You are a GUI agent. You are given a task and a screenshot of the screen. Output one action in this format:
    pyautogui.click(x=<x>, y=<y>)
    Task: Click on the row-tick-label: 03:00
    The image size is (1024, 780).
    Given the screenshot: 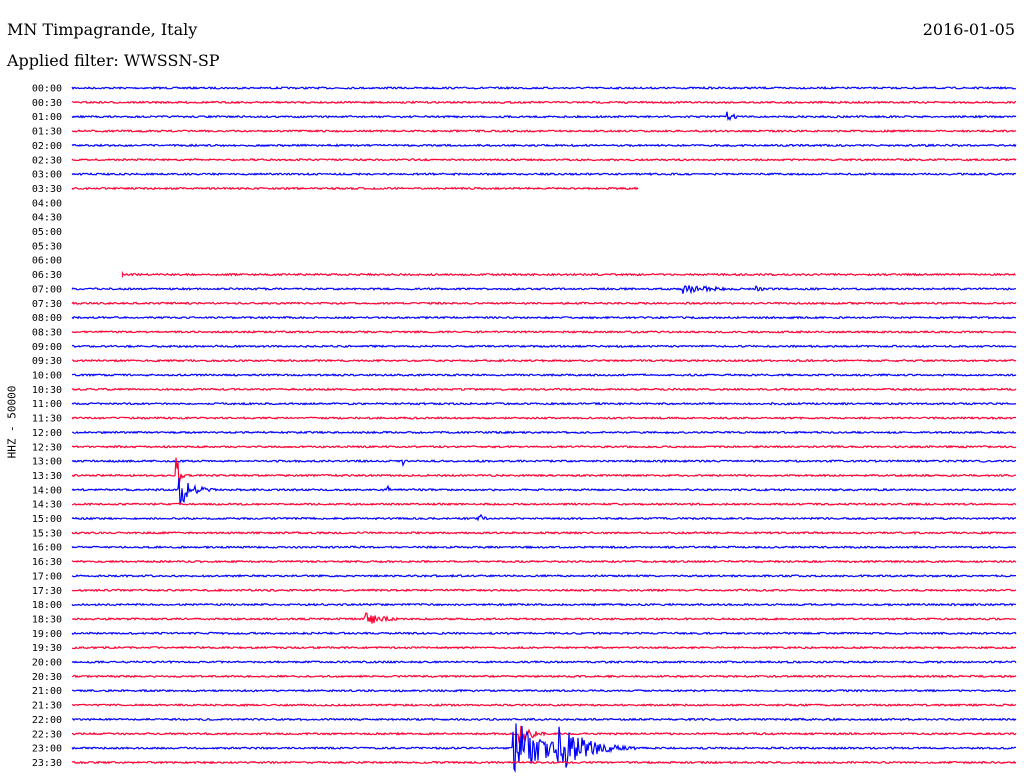 What is the action you would take?
    pyautogui.click(x=47, y=175)
    